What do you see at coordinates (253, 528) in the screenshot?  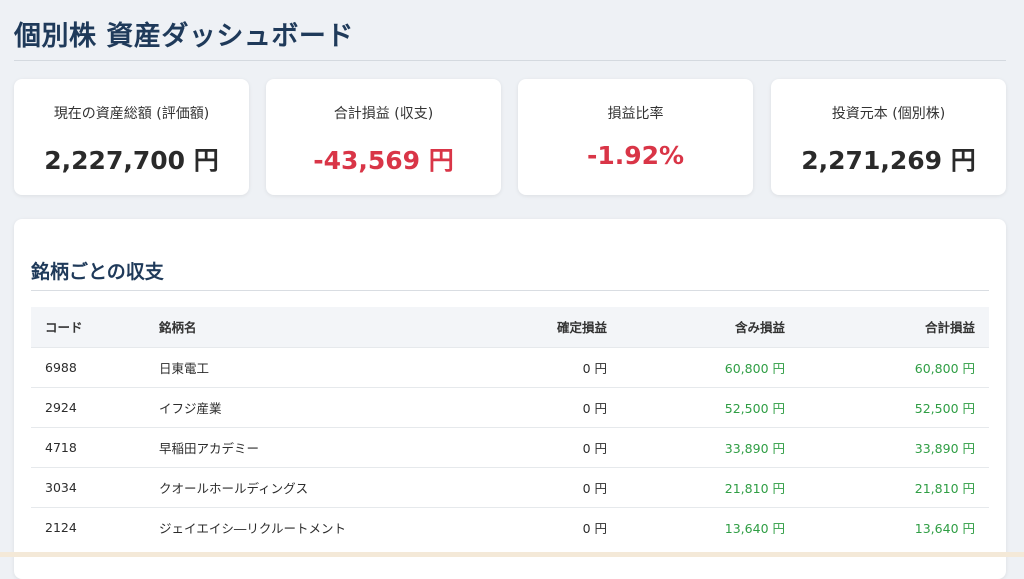 I see `cell-name: ジェイエイシ―リクルートメント` at bounding box center [253, 528].